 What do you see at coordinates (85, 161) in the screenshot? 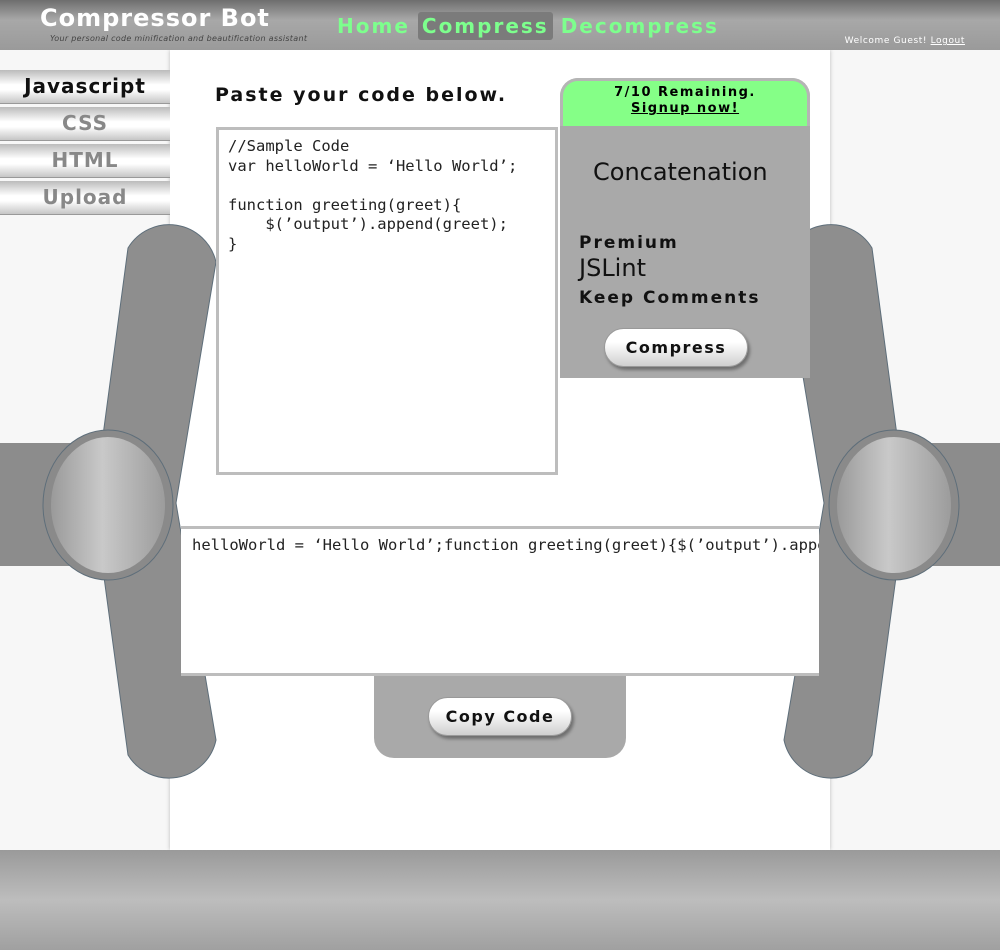
I see `tab-html: HTML` at bounding box center [85, 161].